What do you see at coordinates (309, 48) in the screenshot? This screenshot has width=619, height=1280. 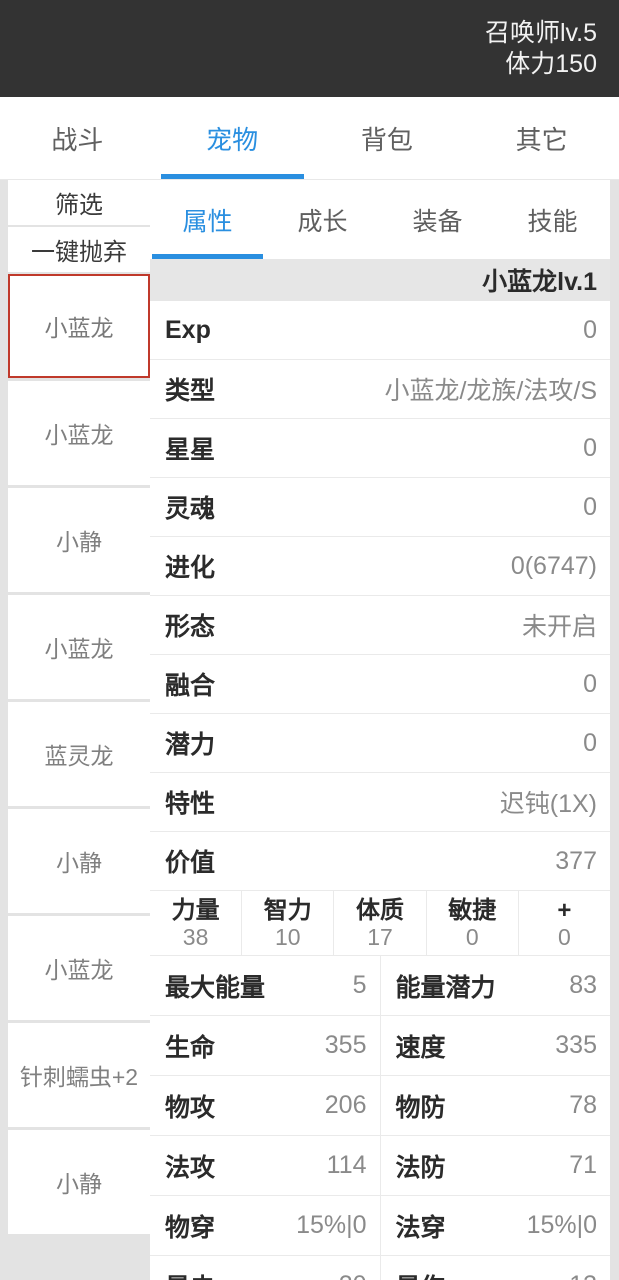 I see `status-header: 召唤师lv.5 体力150` at bounding box center [309, 48].